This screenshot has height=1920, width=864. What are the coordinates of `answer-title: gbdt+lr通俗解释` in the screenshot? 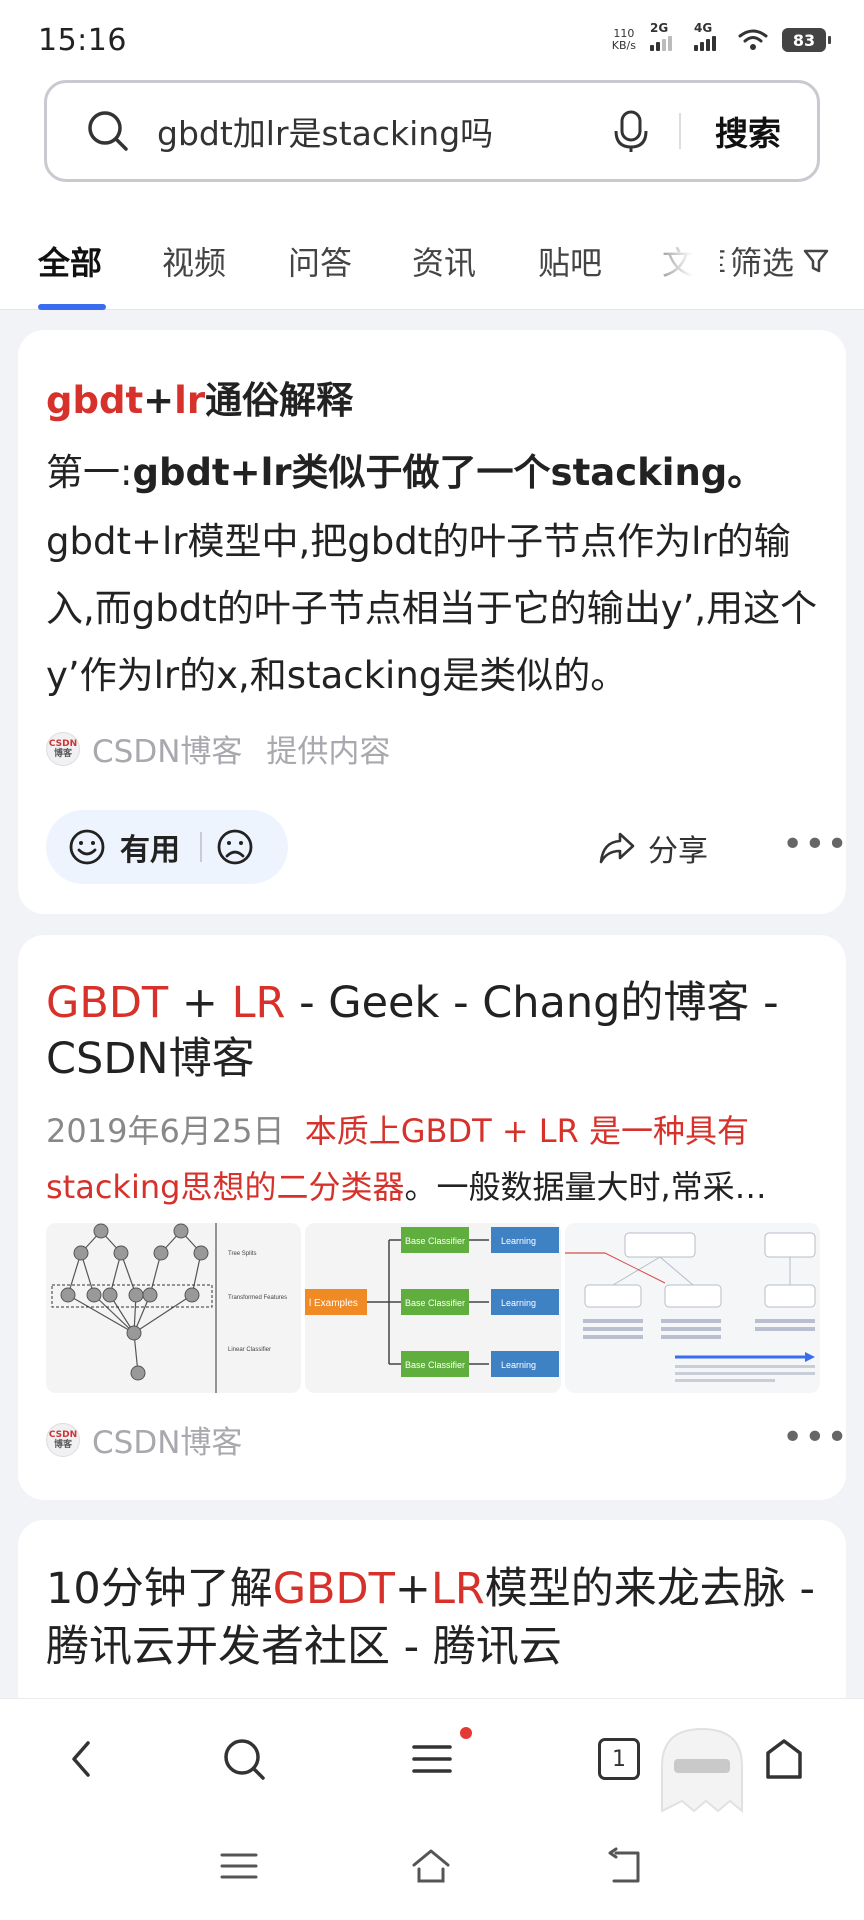 It's located at (199, 397).